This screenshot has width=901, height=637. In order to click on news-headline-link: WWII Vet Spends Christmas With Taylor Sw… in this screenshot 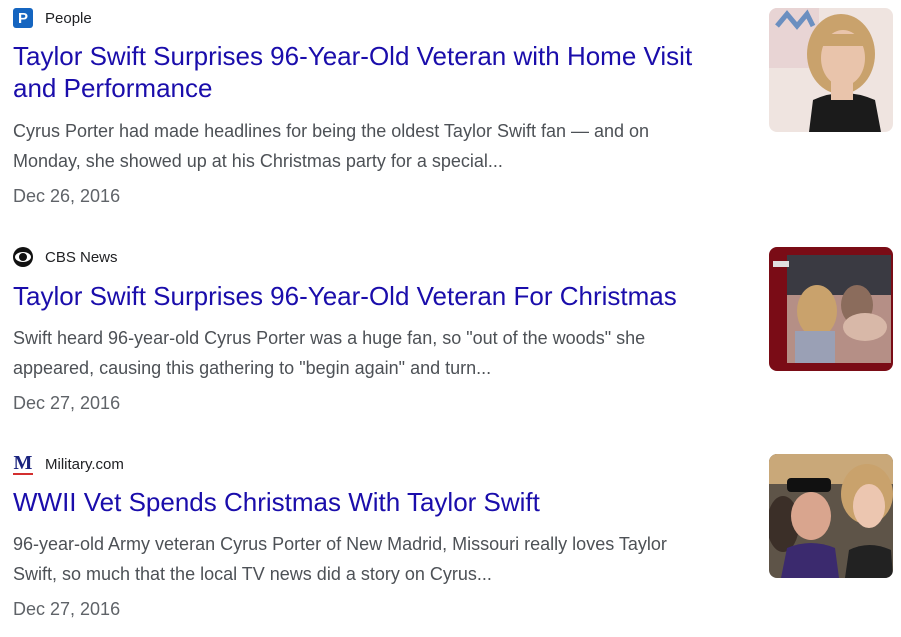, I will do `click(373, 502)`.